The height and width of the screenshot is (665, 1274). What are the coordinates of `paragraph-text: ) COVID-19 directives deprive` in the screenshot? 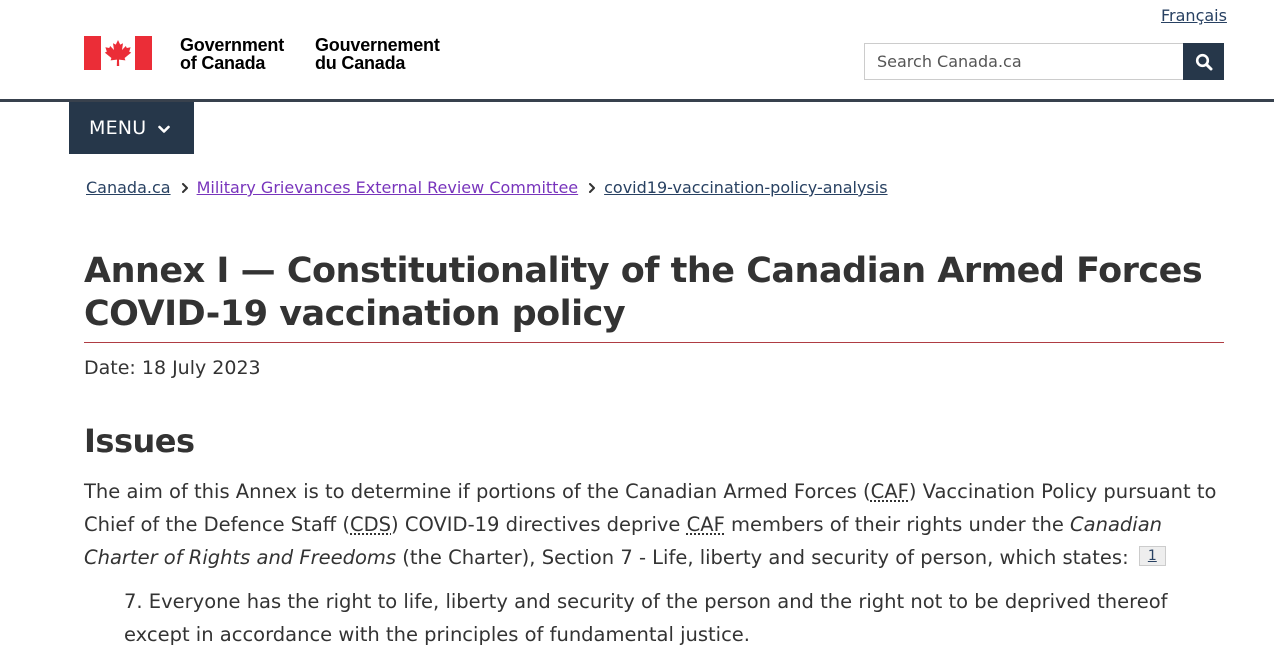 It's located at (539, 524).